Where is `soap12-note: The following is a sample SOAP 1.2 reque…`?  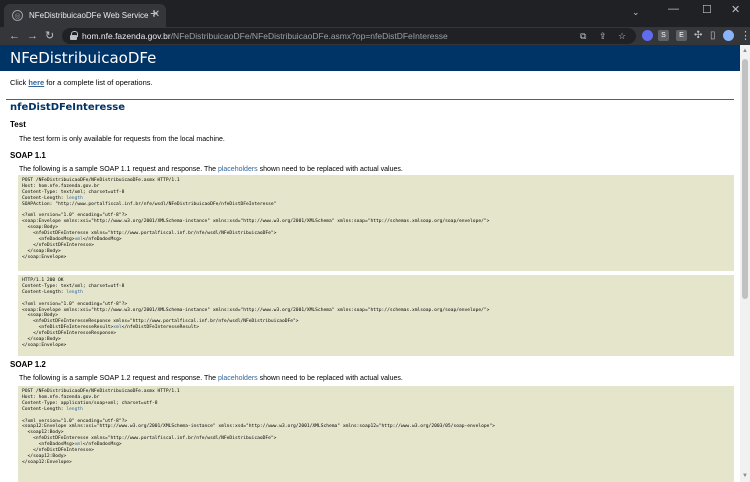
soap12-note: The following is a sample SOAP 1.2 reque… is located at coordinates (211, 378).